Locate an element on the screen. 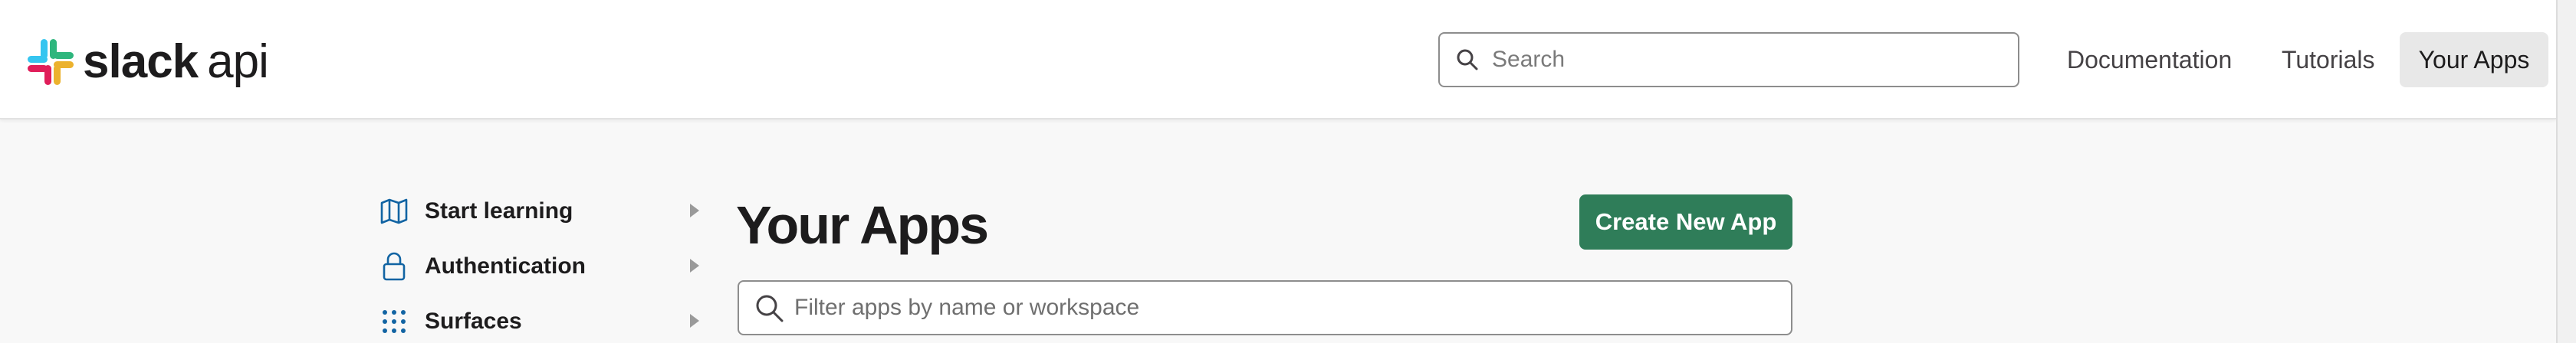  logo-word: slack is located at coordinates (141, 61).